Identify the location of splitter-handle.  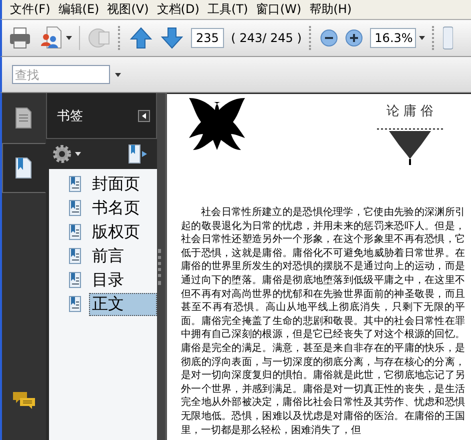
(161, 266).